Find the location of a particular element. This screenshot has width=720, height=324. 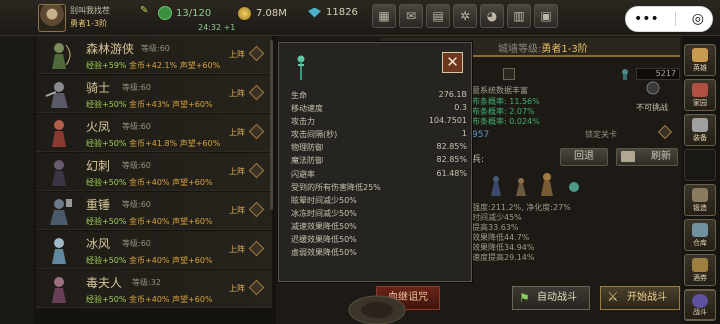

nav-warehouse: 仓库 is located at coordinates (700, 235).